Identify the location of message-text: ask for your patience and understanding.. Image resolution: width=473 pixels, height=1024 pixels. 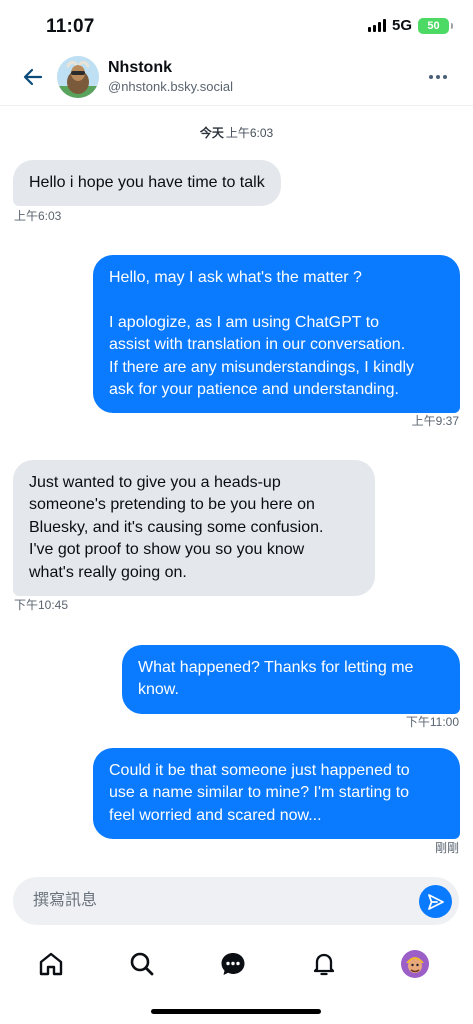
(254, 390).